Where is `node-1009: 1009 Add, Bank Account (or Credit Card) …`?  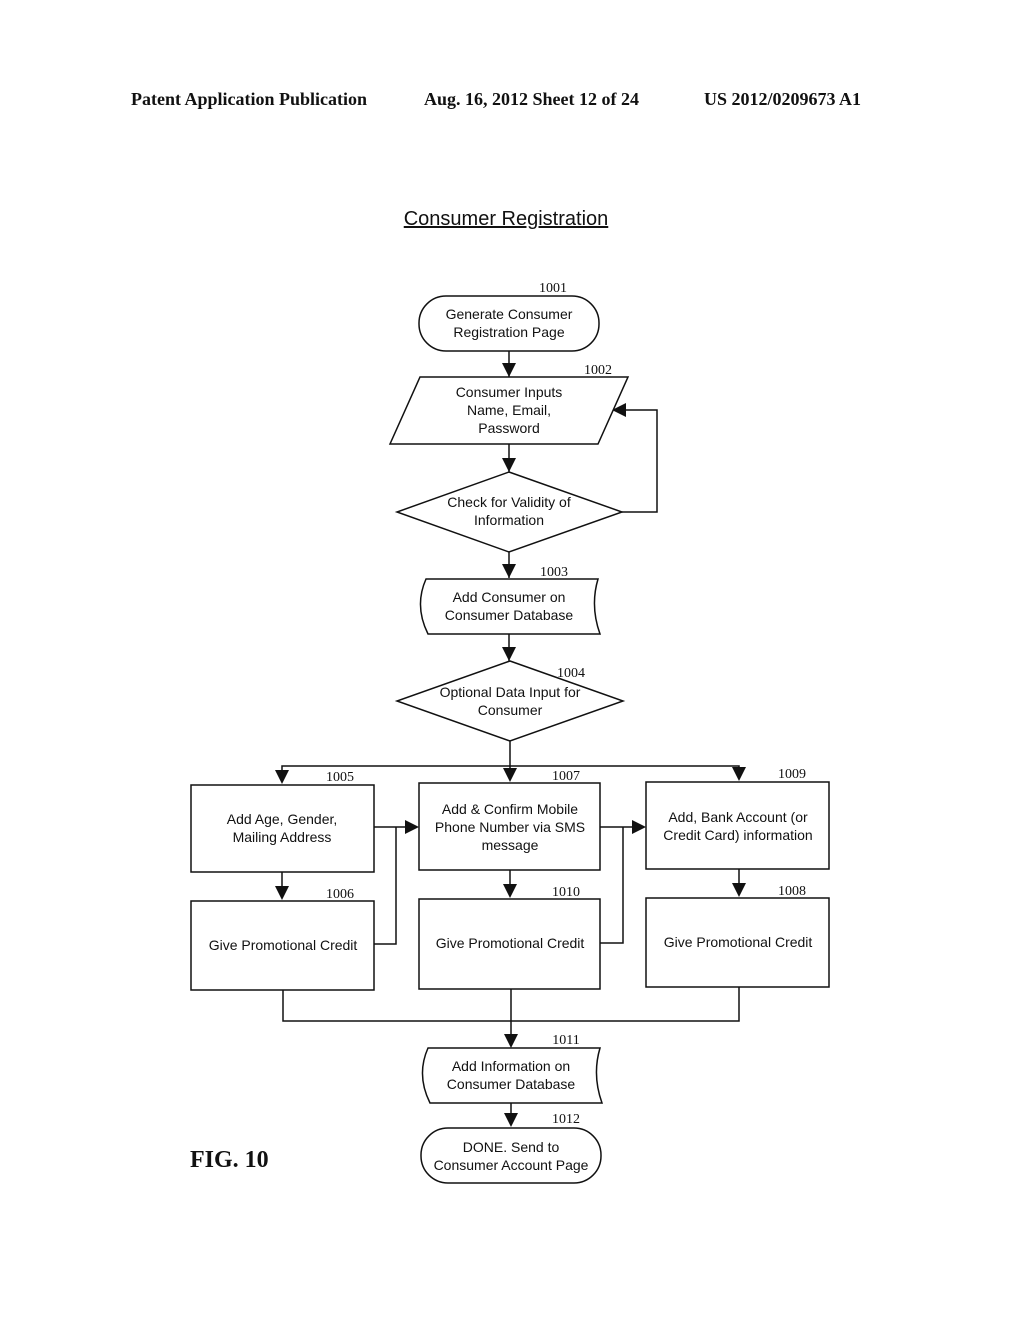
node-1009: 1009 Add, Bank Account (or Credit Card) … is located at coordinates (737, 818).